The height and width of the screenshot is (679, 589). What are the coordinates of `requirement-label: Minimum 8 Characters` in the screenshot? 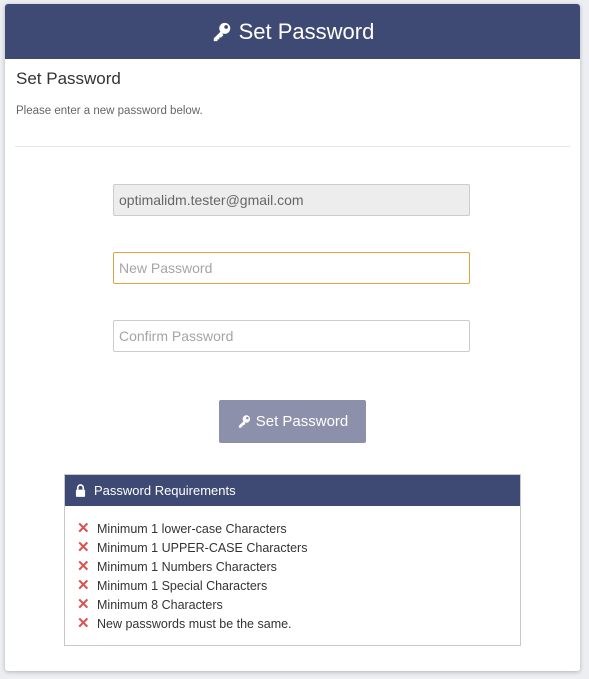 It's located at (160, 604).